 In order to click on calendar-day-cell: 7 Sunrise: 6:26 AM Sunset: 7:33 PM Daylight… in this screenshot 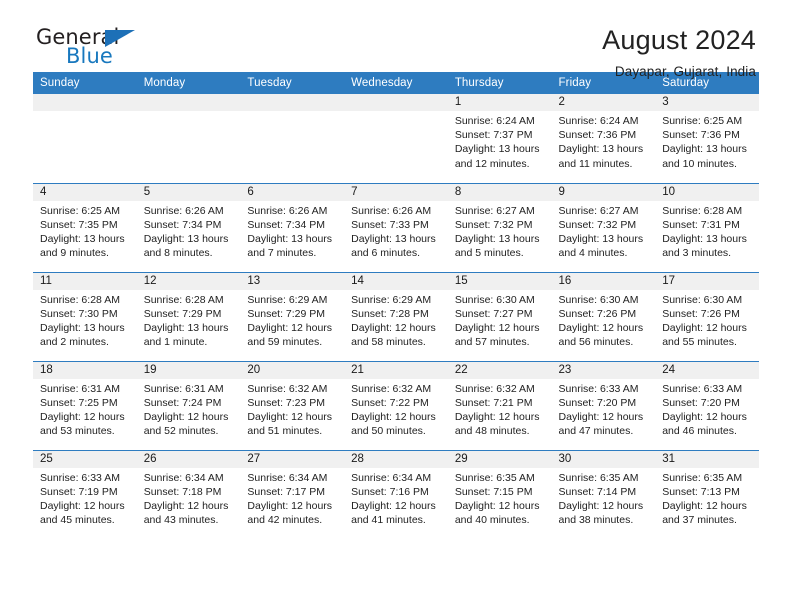, I will do `click(396, 227)`.